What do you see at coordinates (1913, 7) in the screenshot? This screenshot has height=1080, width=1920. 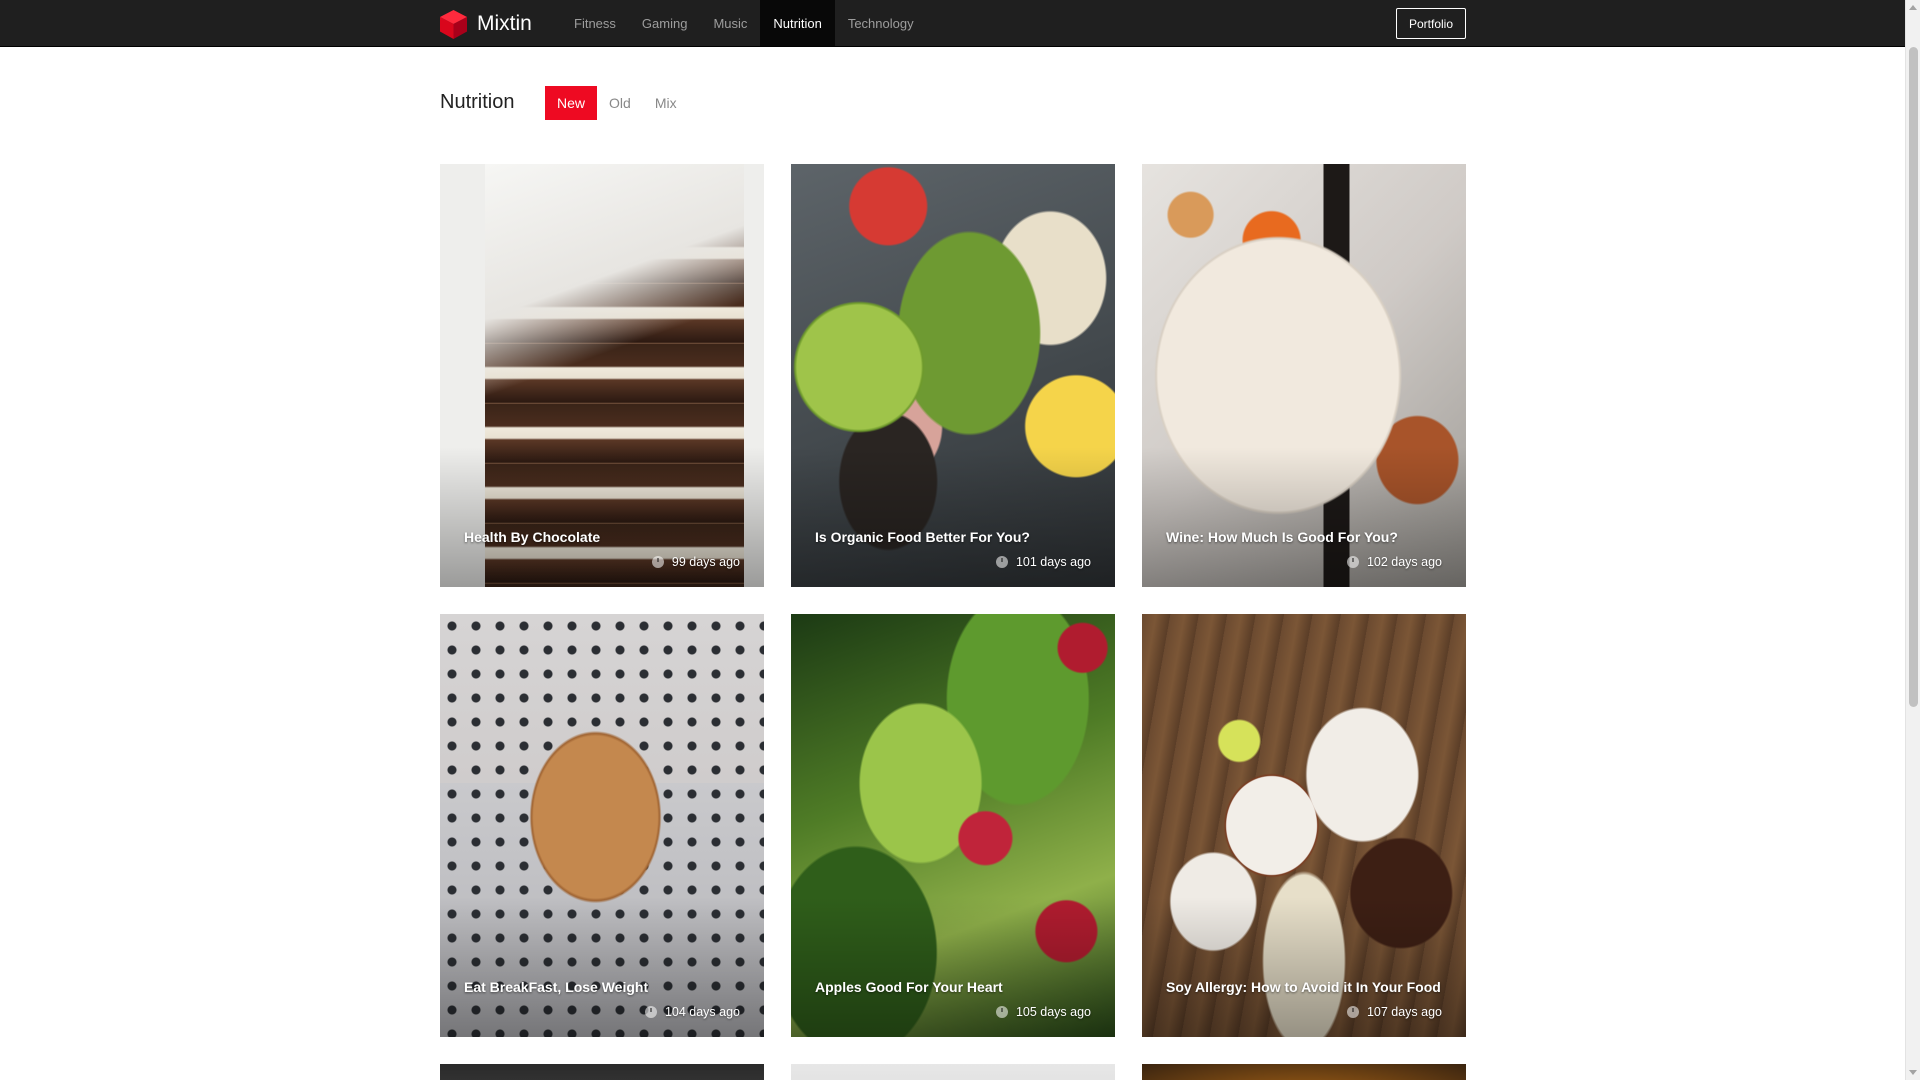 I see `scroll-up-arrow-icon` at bounding box center [1913, 7].